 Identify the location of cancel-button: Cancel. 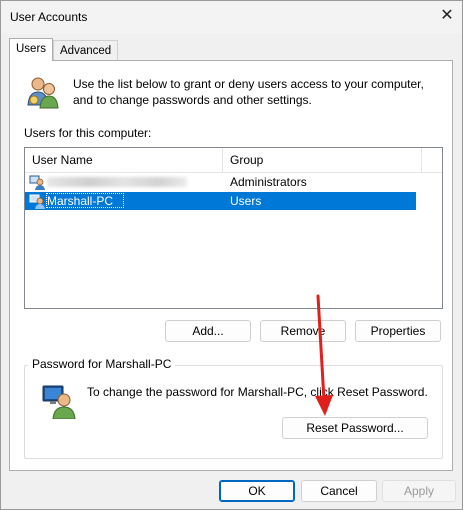
(339, 491).